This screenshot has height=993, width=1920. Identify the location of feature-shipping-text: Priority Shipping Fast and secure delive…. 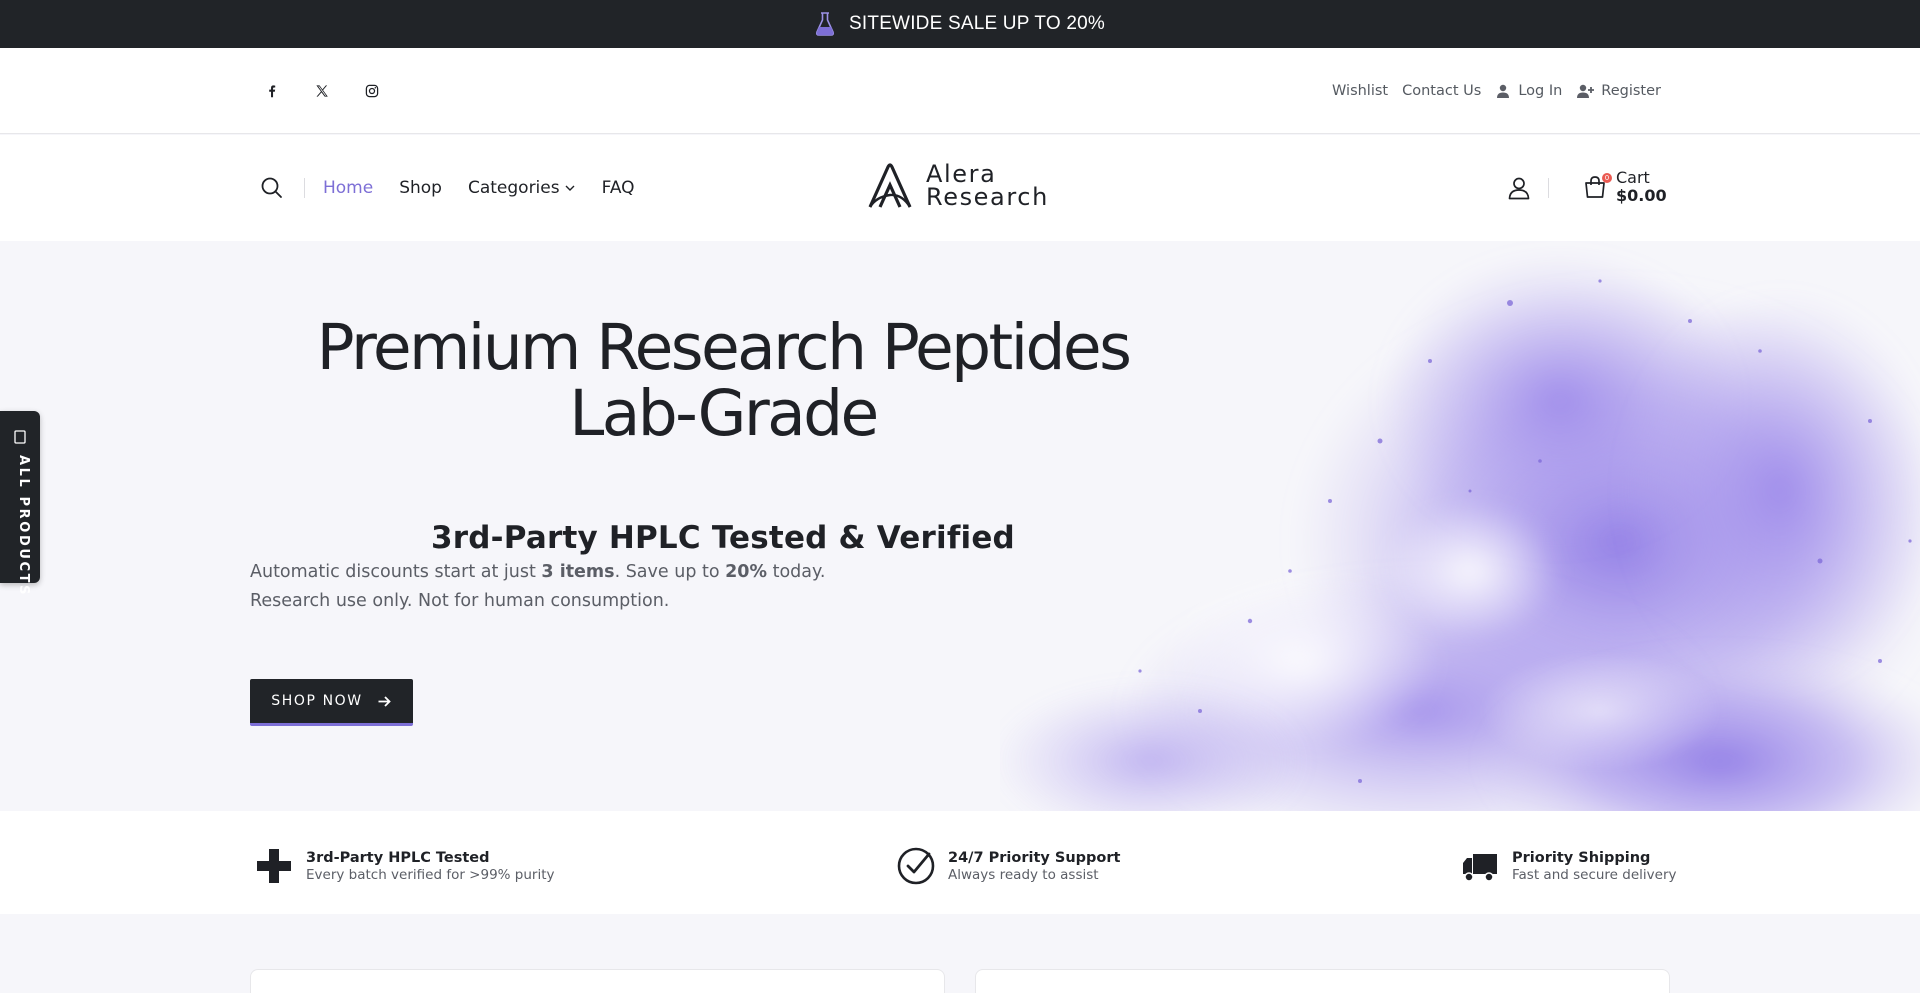
(1594, 866).